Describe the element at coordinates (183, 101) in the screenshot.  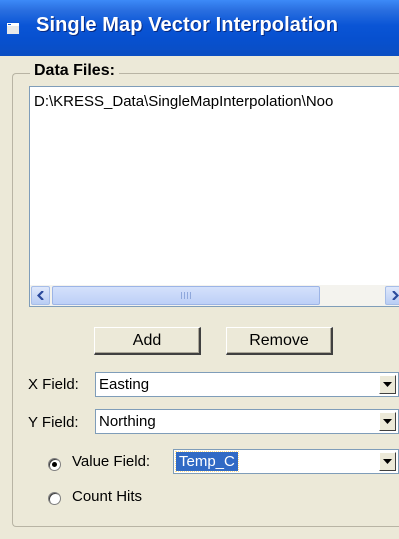
I see `list-item: D:\KRESS_Data\SingleMapInterpolation\Noo` at that location.